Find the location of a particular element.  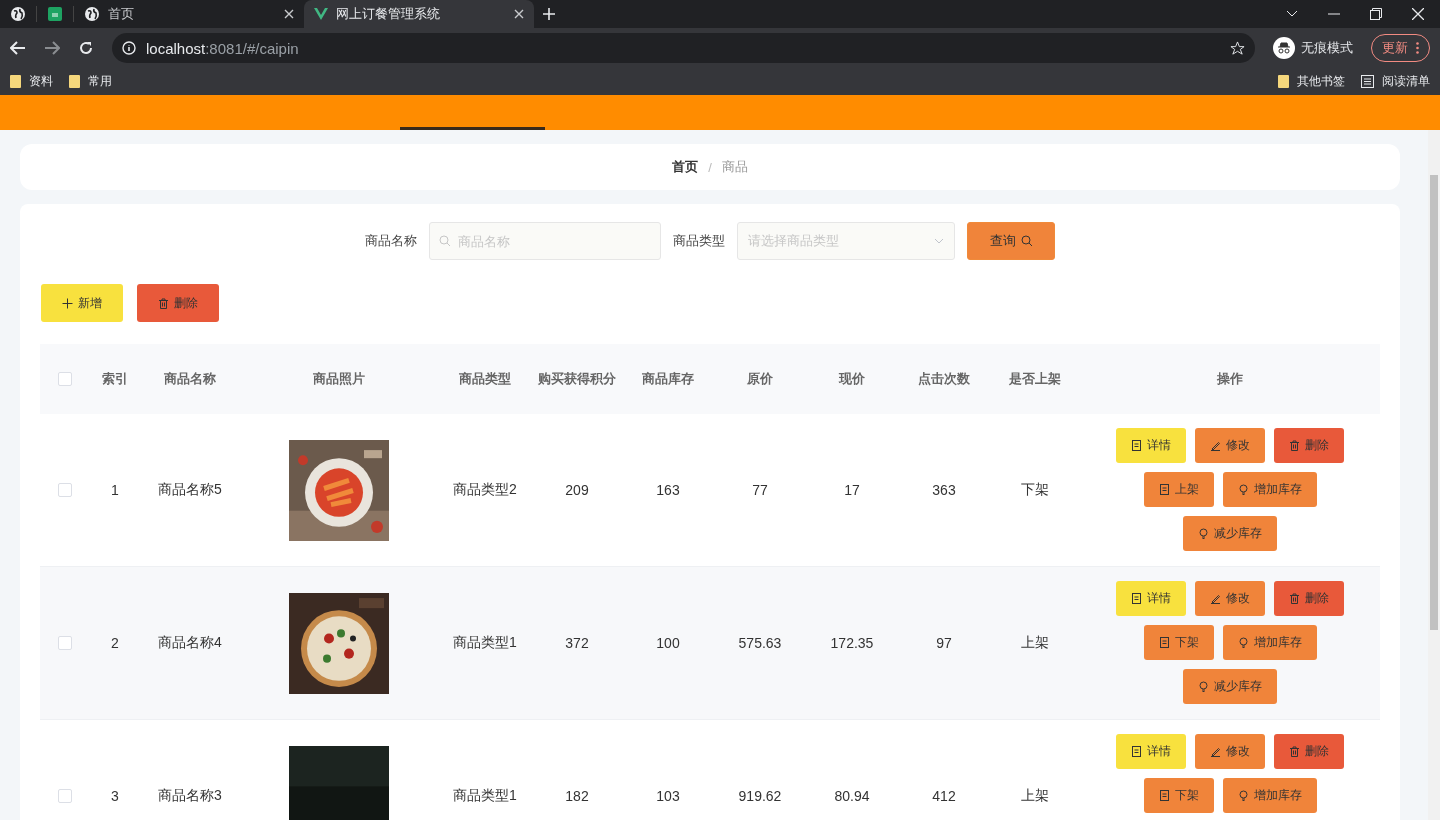

breadcrumb-item: 首页 is located at coordinates (685, 167).